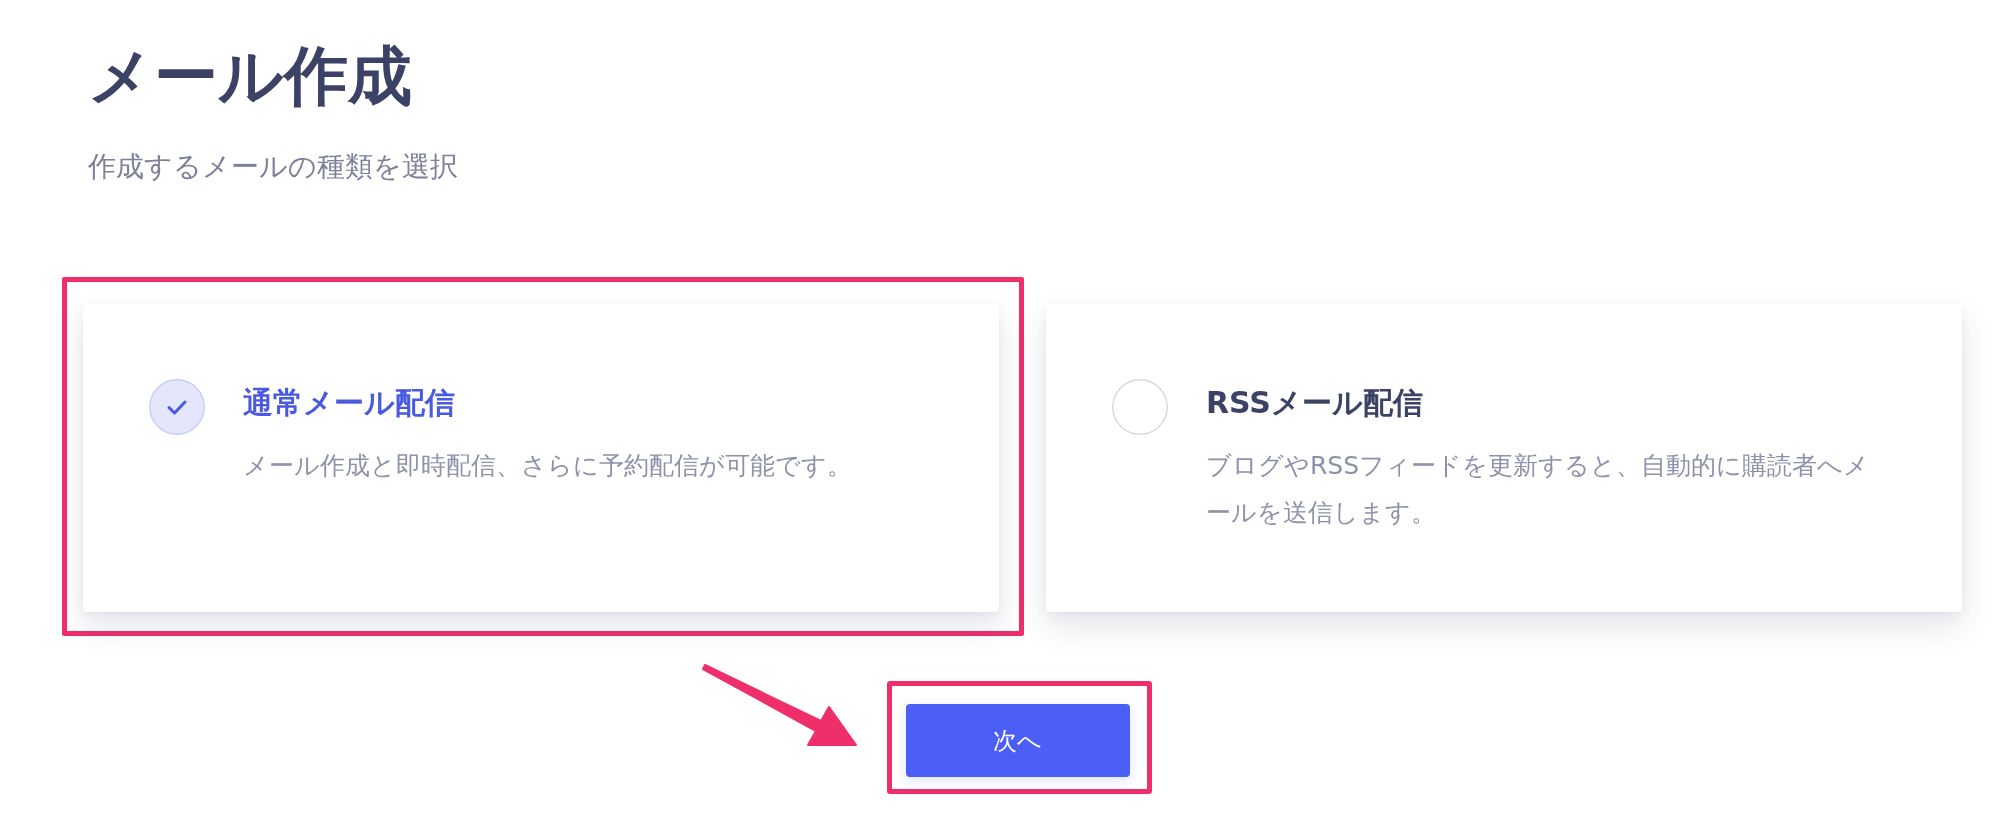 The width and height of the screenshot is (2000, 821). What do you see at coordinates (1314, 403) in the screenshot?
I see `option-title: RSSメール配信` at bounding box center [1314, 403].